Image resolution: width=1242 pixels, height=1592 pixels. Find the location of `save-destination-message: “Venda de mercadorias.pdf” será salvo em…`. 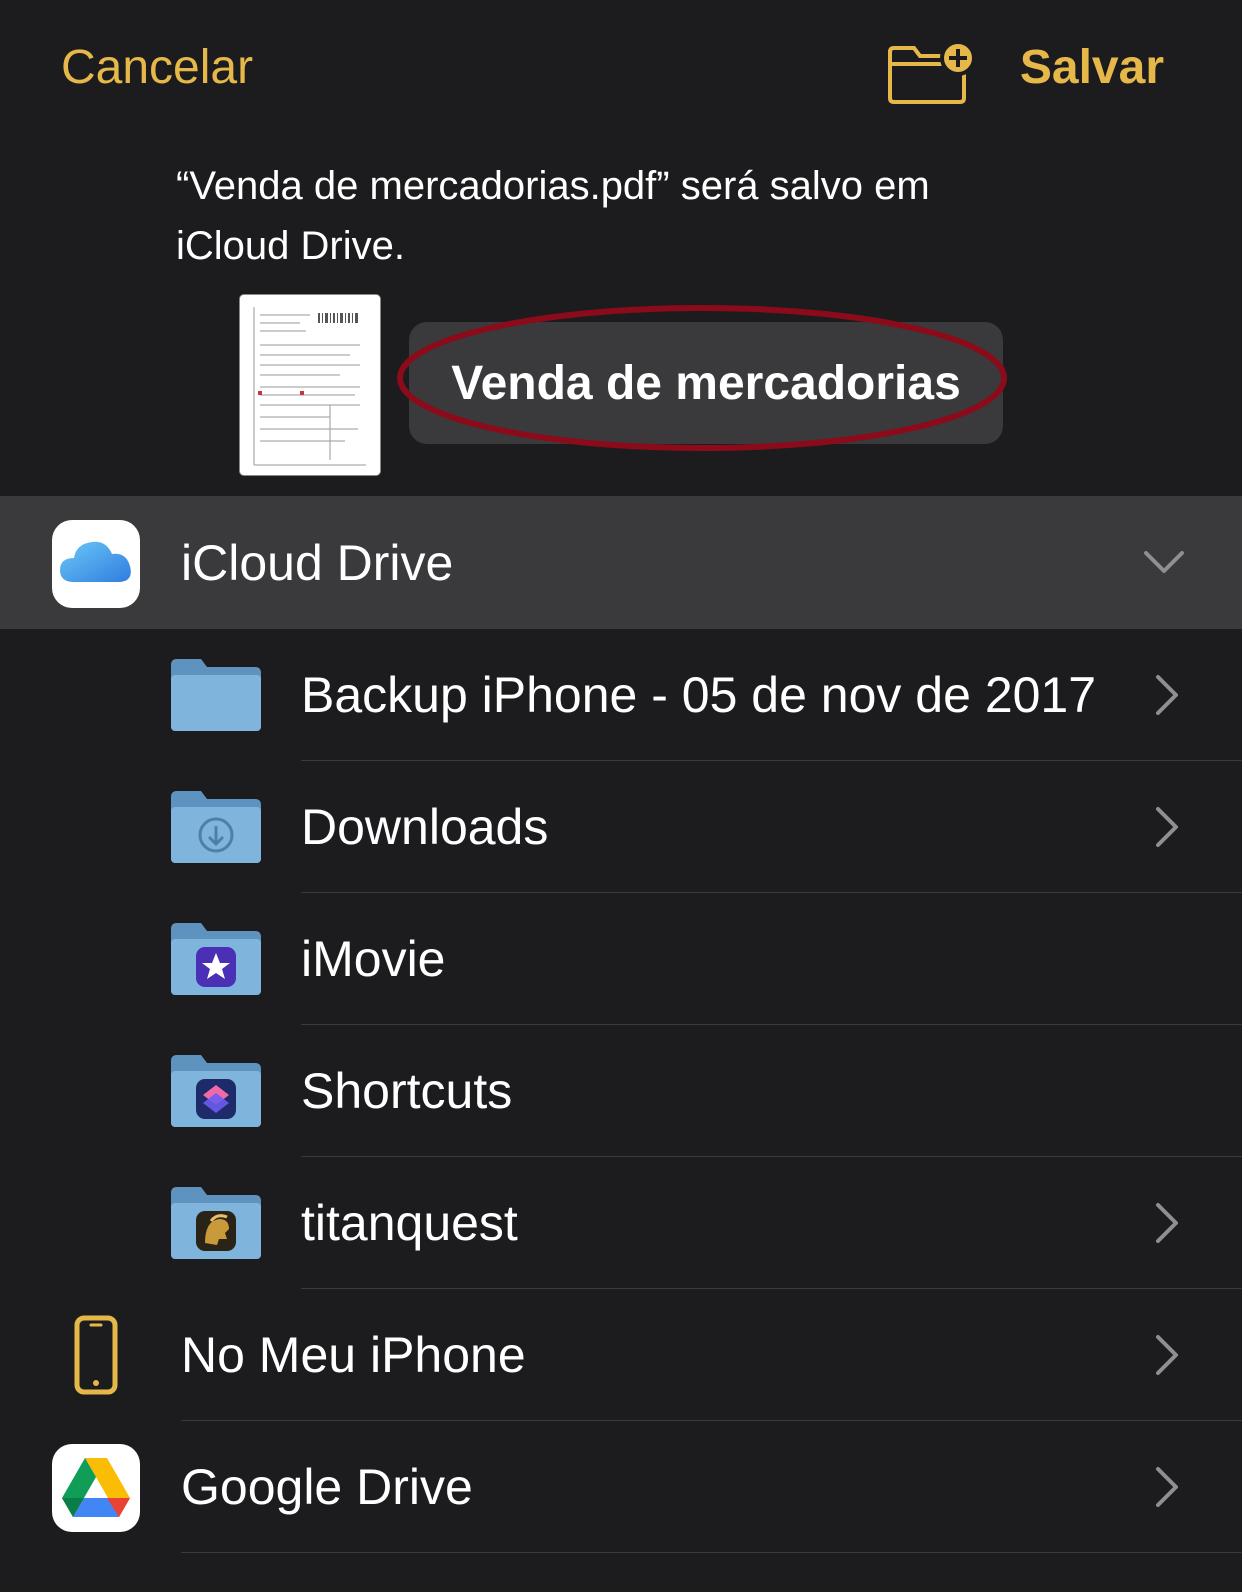

save-destination-message: “Venda de mercadorias.pdf” será salvo em… is located at coordinates (636, 216).